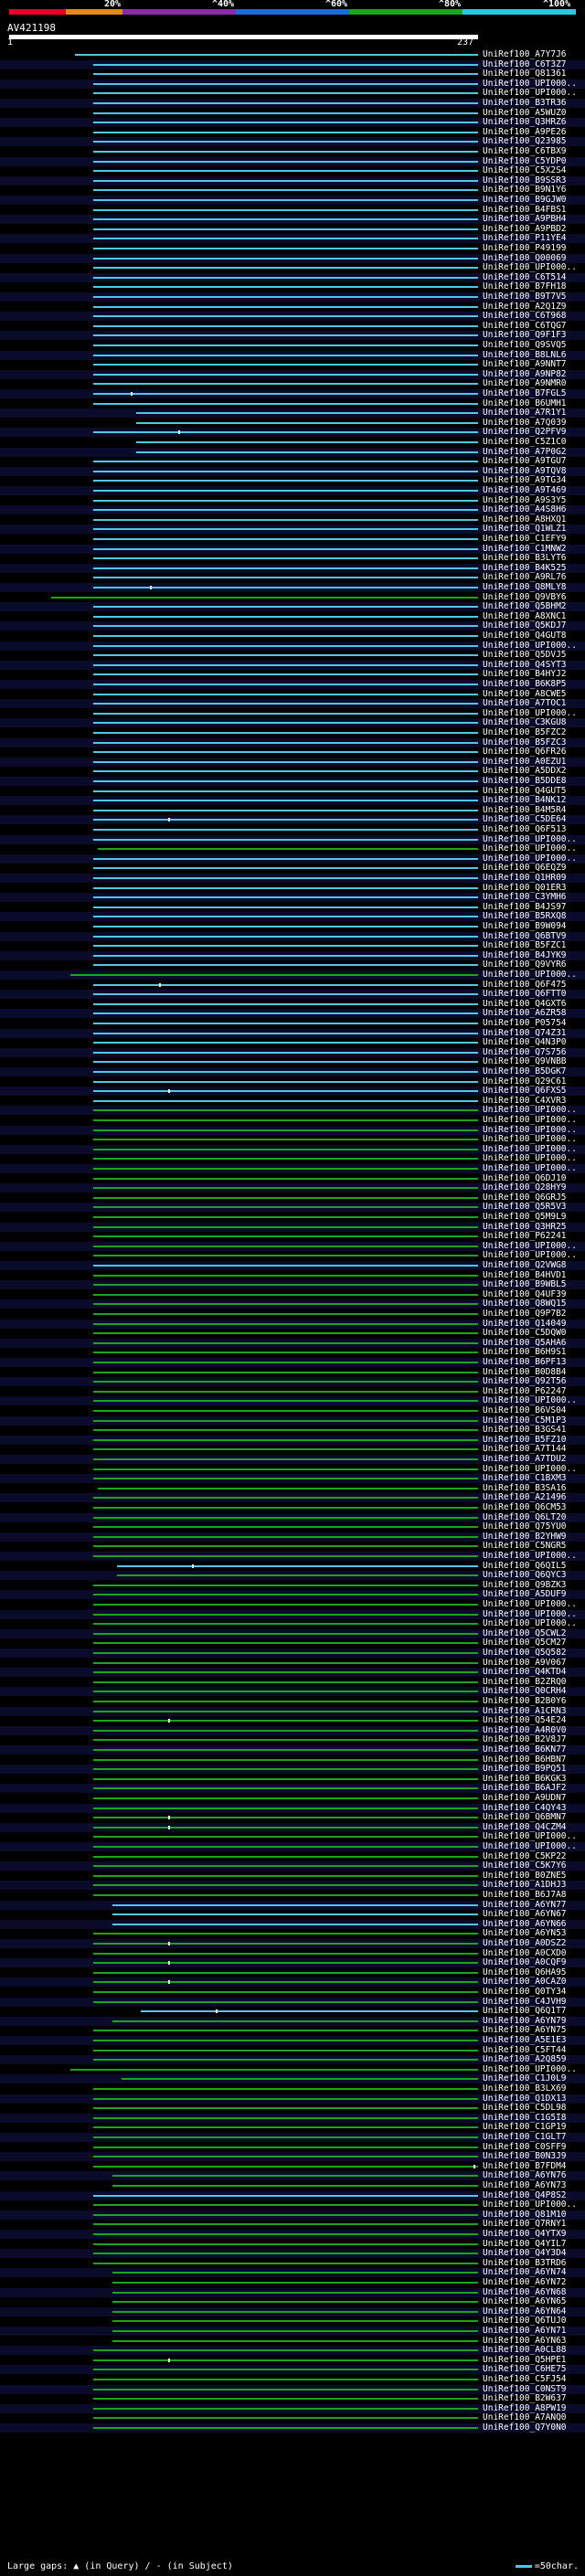 This screenshot has height=2576, width=585. What do you see at coordinates (293, 1362) in the screenshot?
I see `hit-row: UniRef100_B6PF13` at bounding box center [293, 1362].